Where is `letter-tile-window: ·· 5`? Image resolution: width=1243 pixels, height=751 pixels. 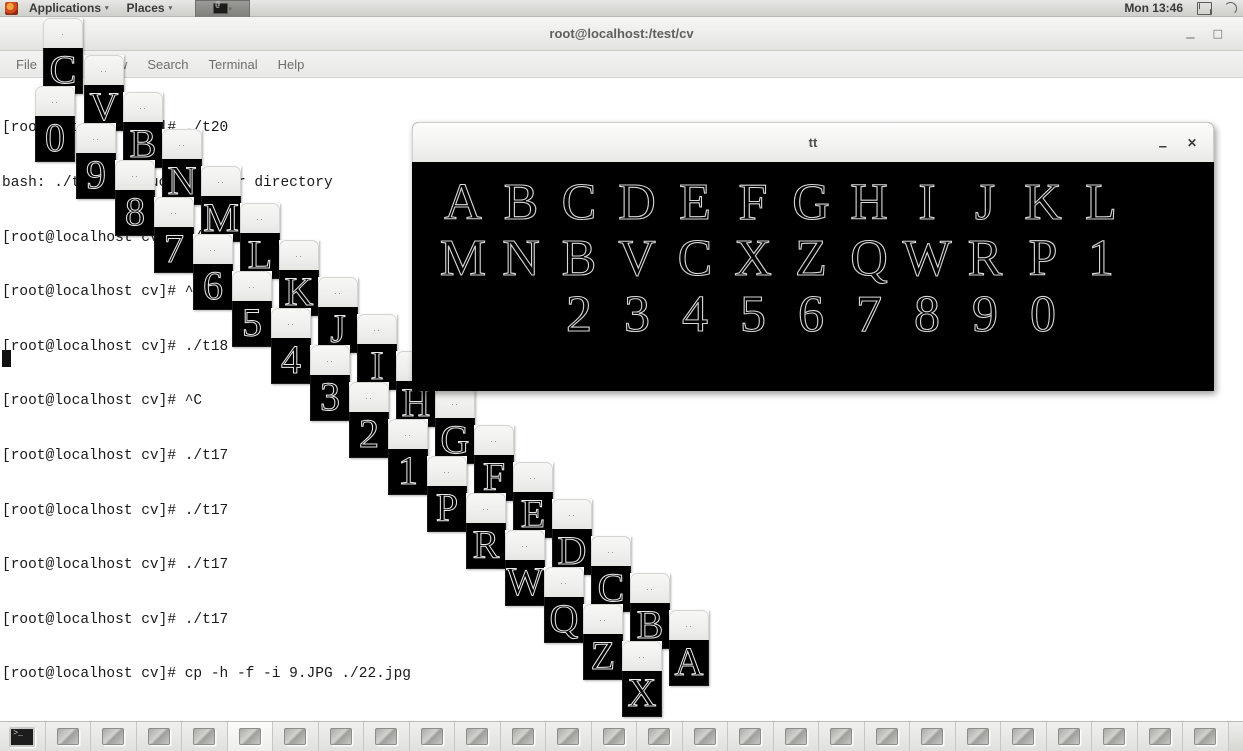 letter-tile-window: ·· 5 is located at coordinates (252, 309).